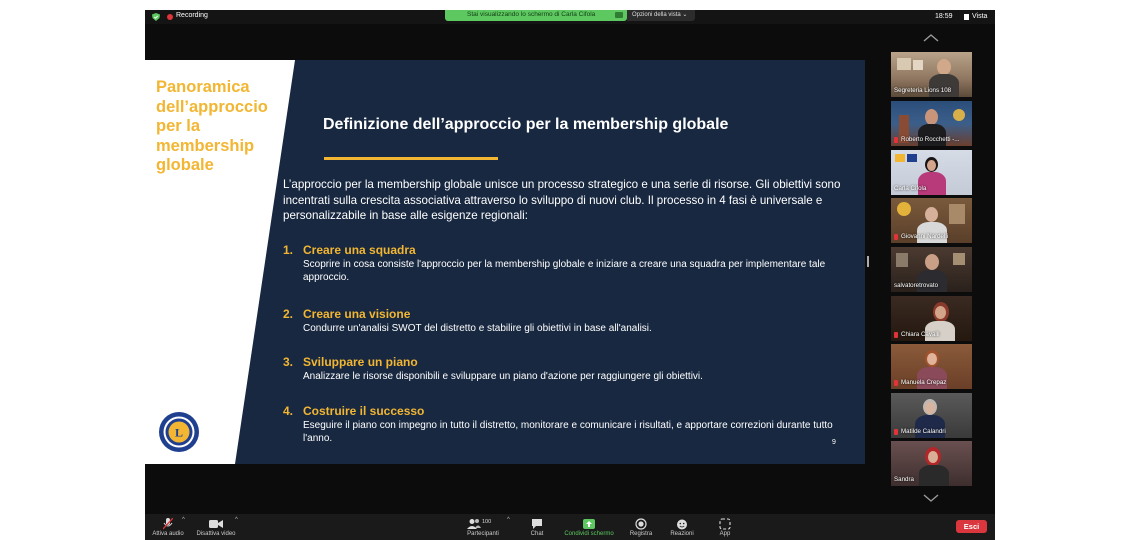 This screenshot has height=540, width=1140. I want to click on participant-tile: Giovanni Nardelli, so click(931, 220).